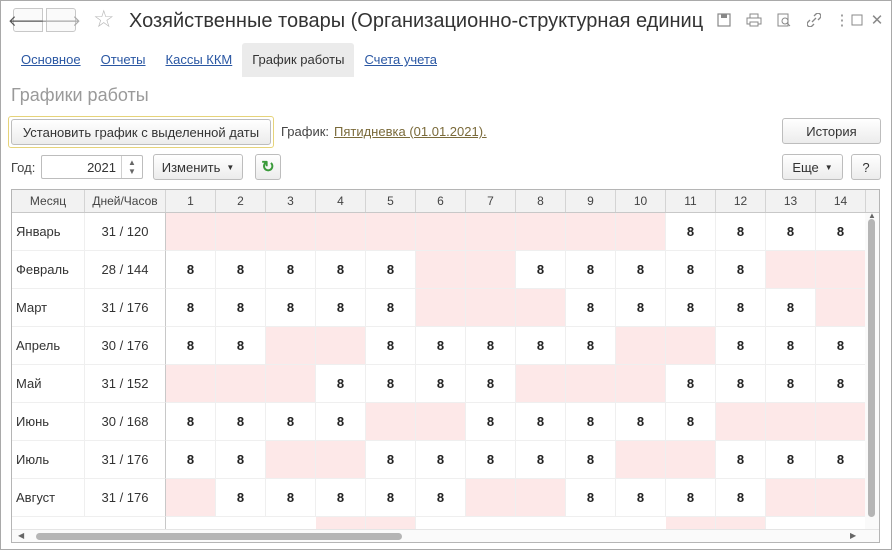  What do you see at coordinates (812, 167) in the screenshot?
I see `more-button: Еще ▼` at bounding box center [812, 167].